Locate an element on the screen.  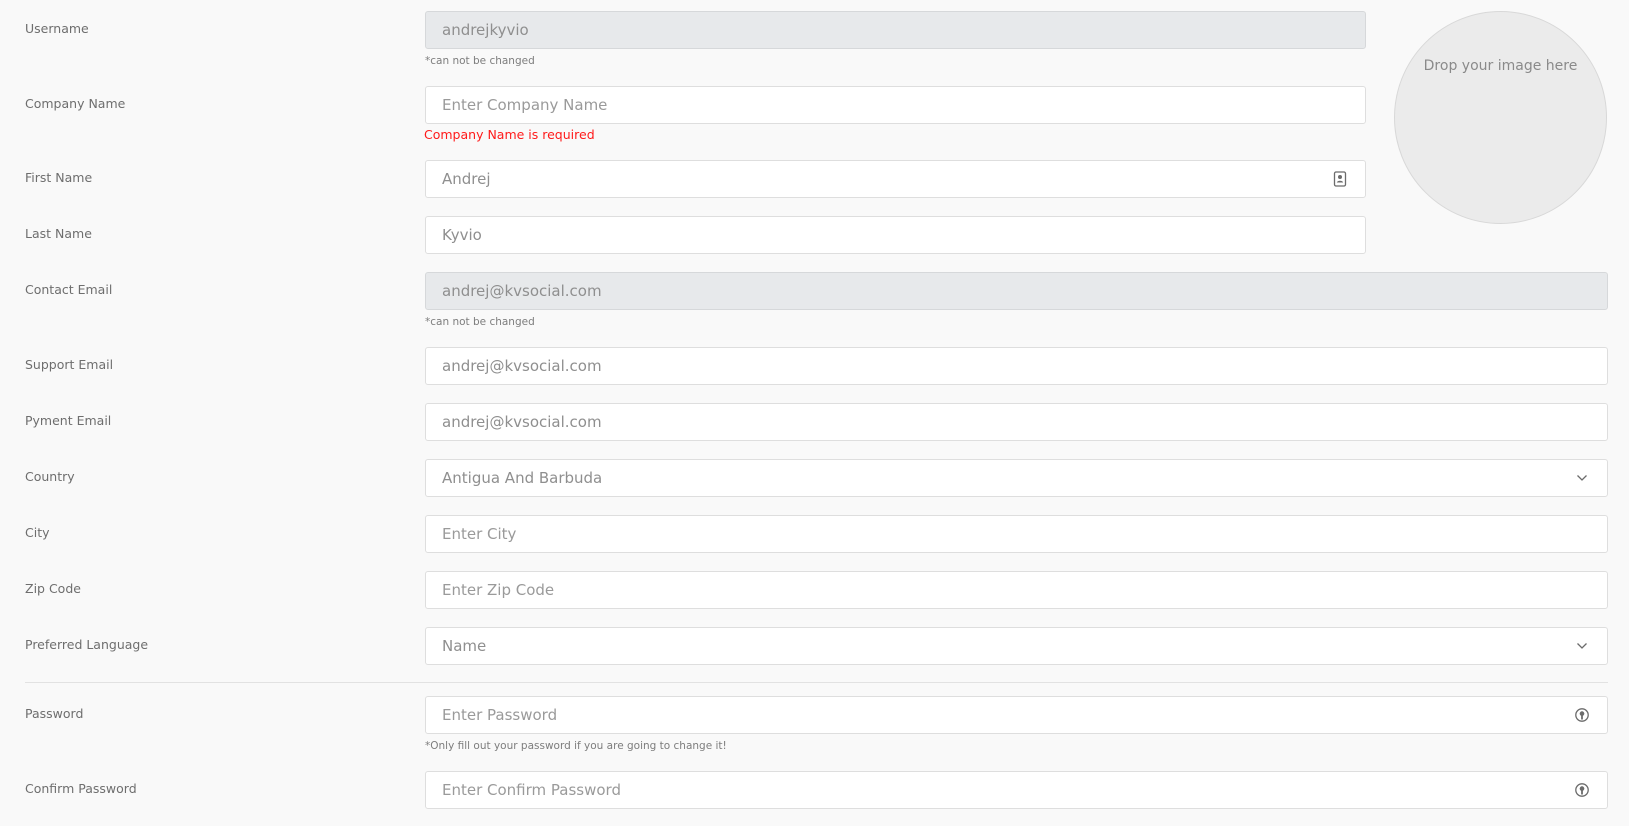
section-divider is located at coordinates (816, 682).